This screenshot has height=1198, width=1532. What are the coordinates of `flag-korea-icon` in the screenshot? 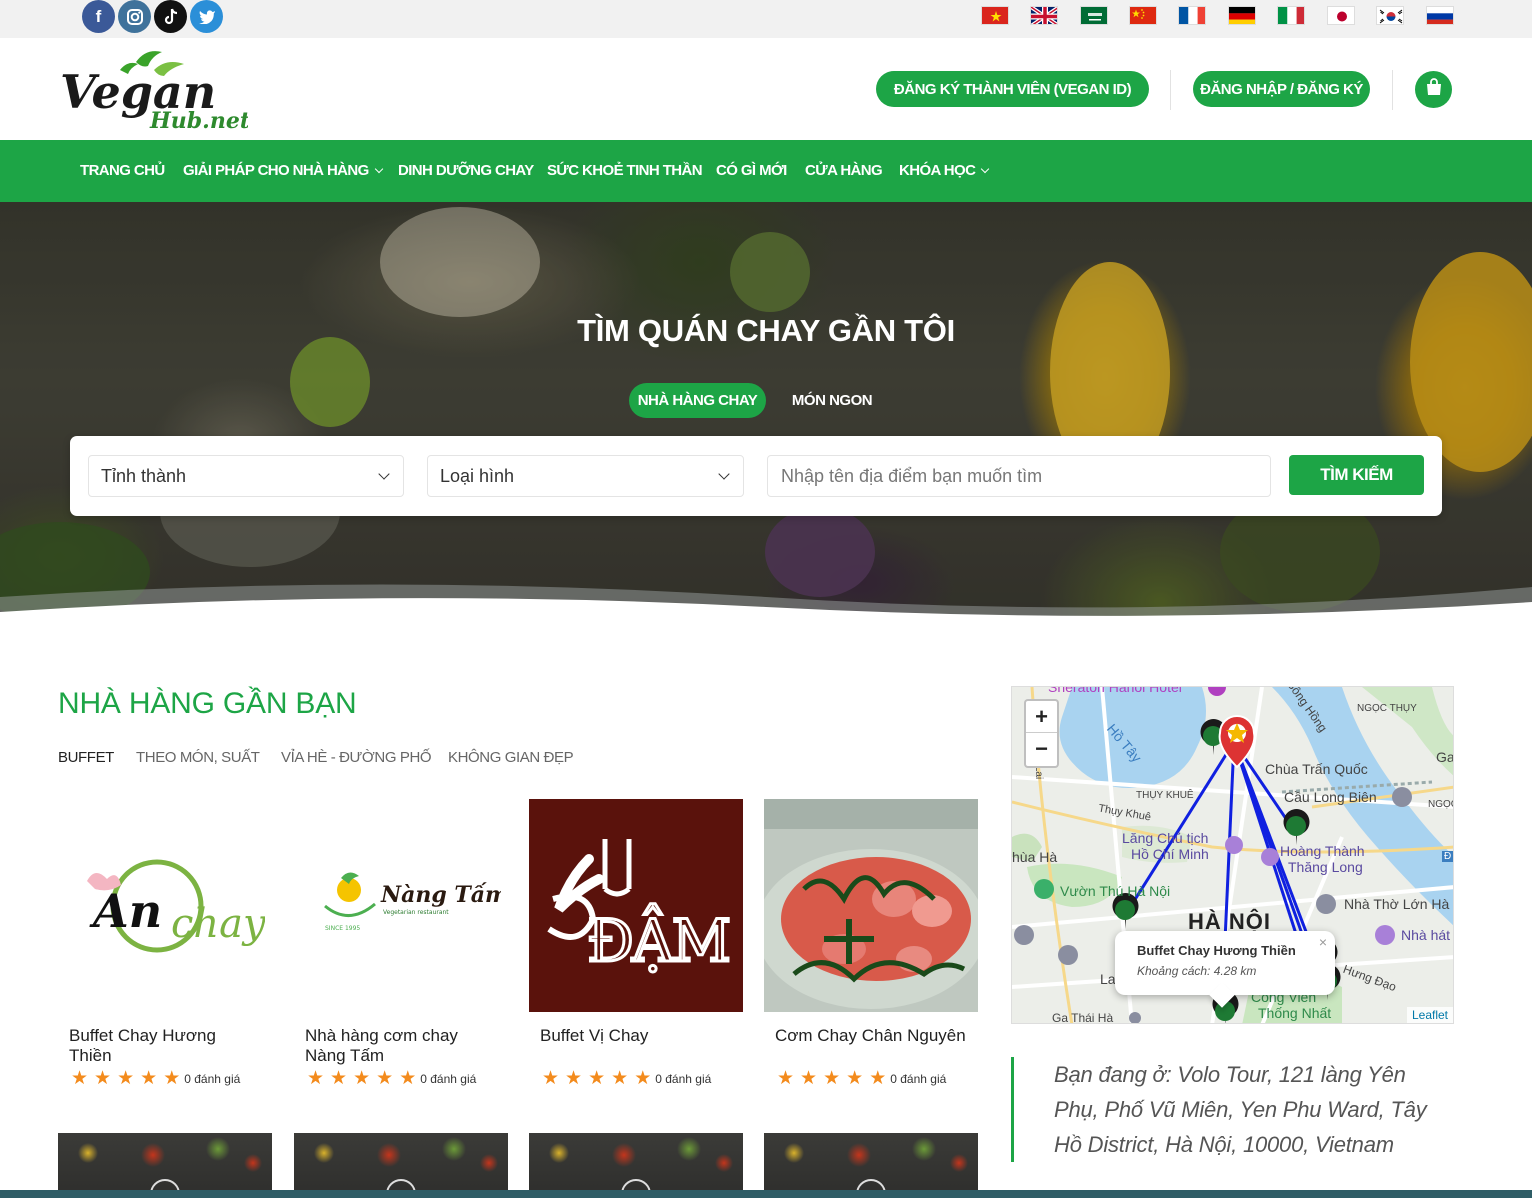 It's located at (1390, 15).